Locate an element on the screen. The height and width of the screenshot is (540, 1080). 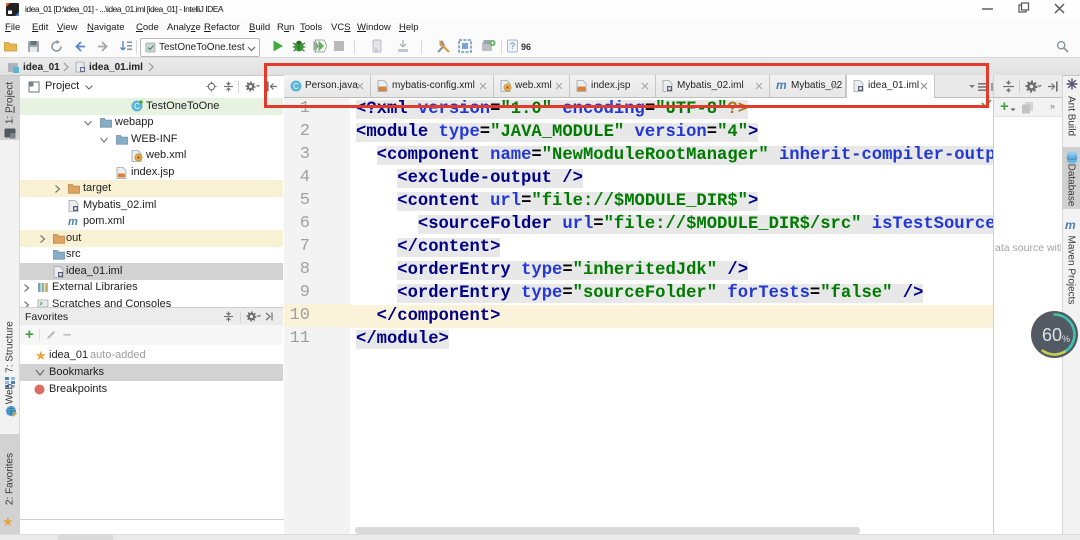
svg-text: 60 is located at coordinates (1052, 335).